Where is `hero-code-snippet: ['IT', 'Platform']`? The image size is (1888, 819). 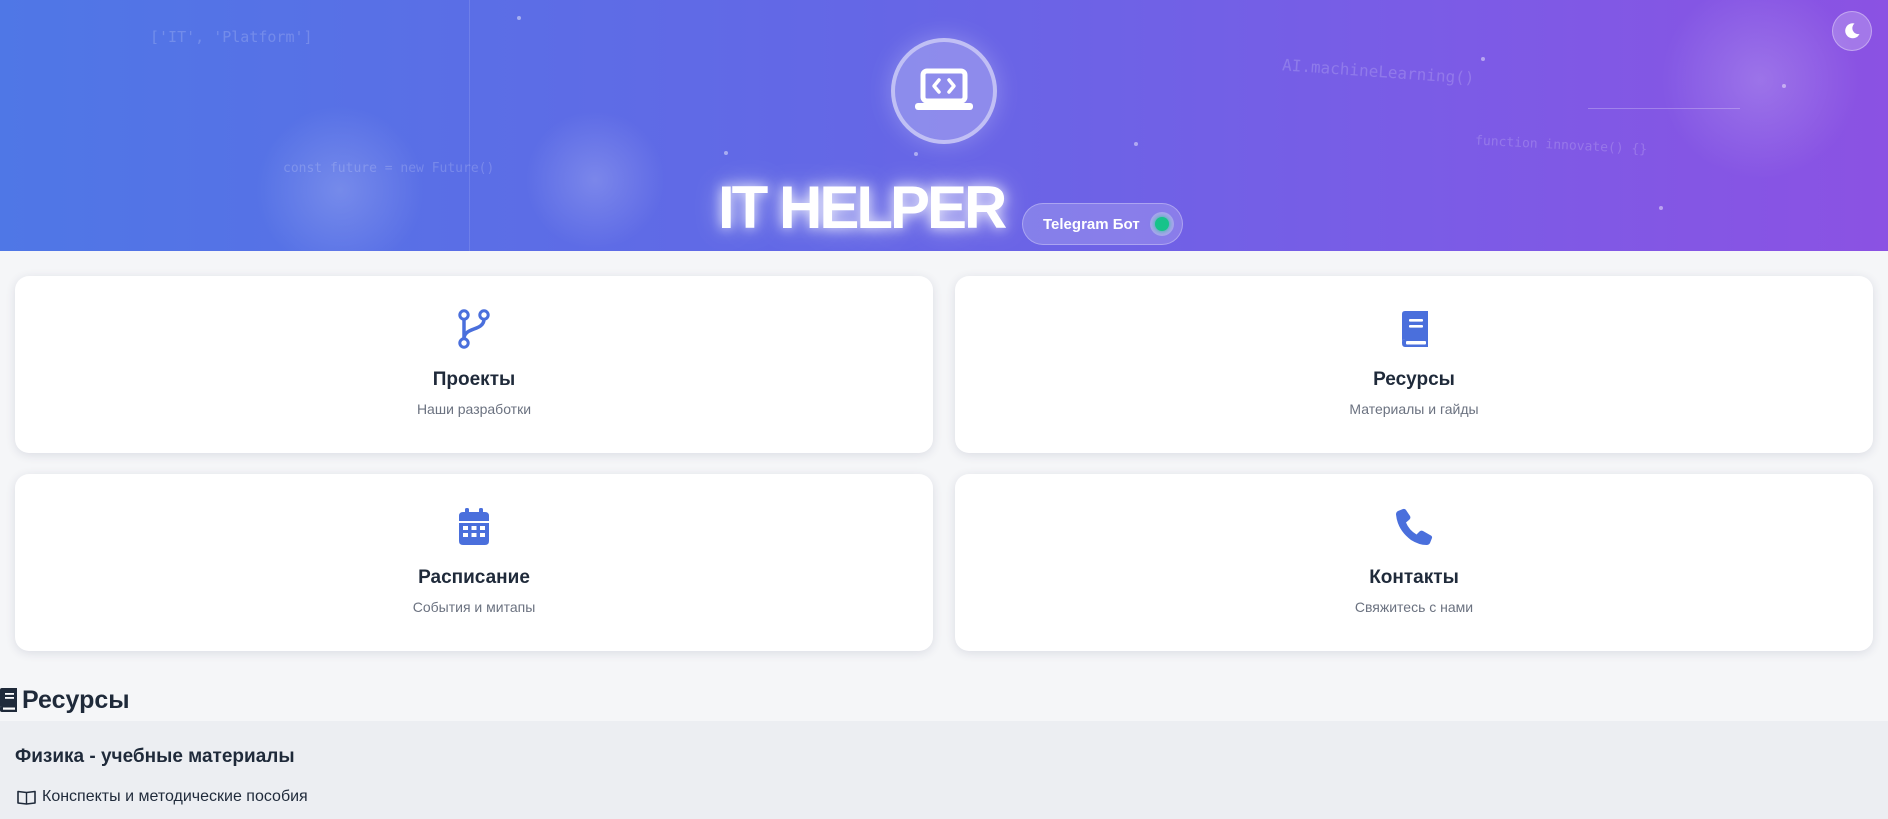
hero-code-snippet: ['IT', 'Platform'] is located at coordinates (231, 37).